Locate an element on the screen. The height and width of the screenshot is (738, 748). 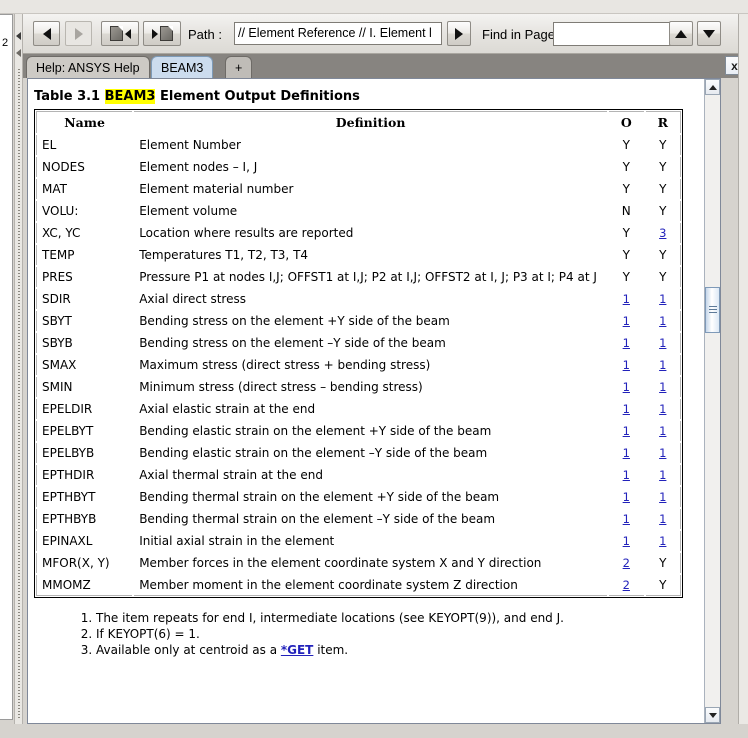
tab-label: BEAM3 is located at coordinates (182, 67).